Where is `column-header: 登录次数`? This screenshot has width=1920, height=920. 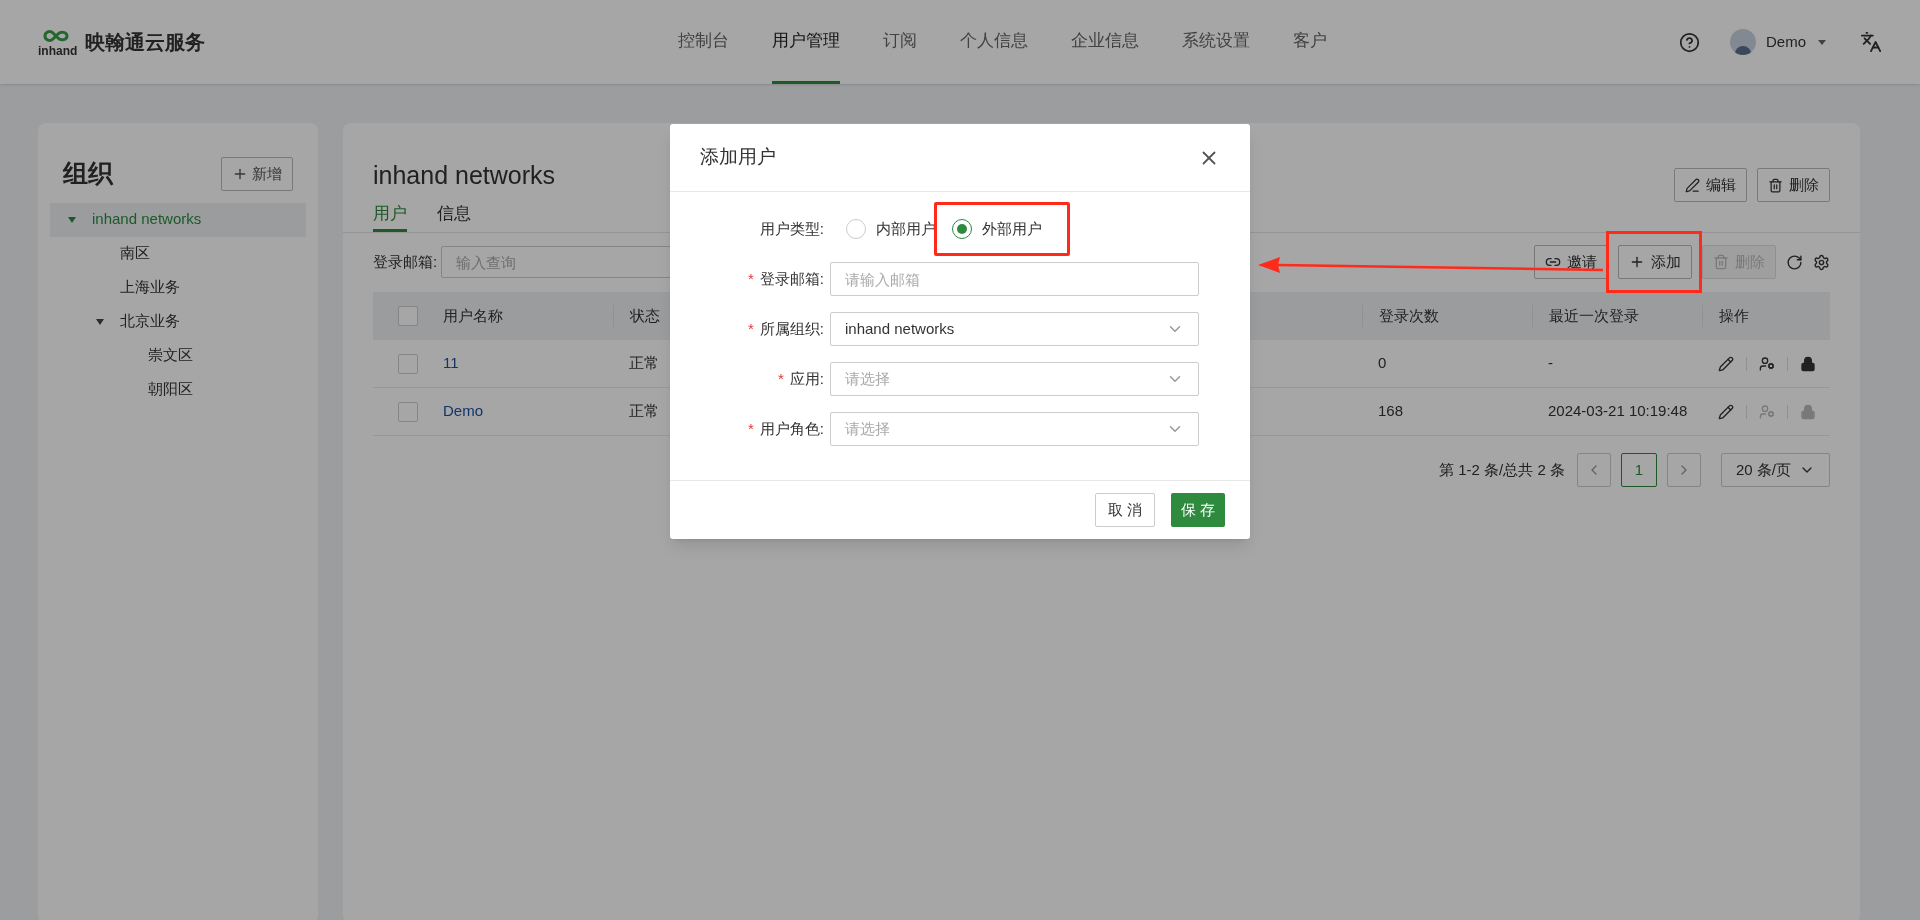 column-header: 登录次数 is located at coordinates (1447, 316).